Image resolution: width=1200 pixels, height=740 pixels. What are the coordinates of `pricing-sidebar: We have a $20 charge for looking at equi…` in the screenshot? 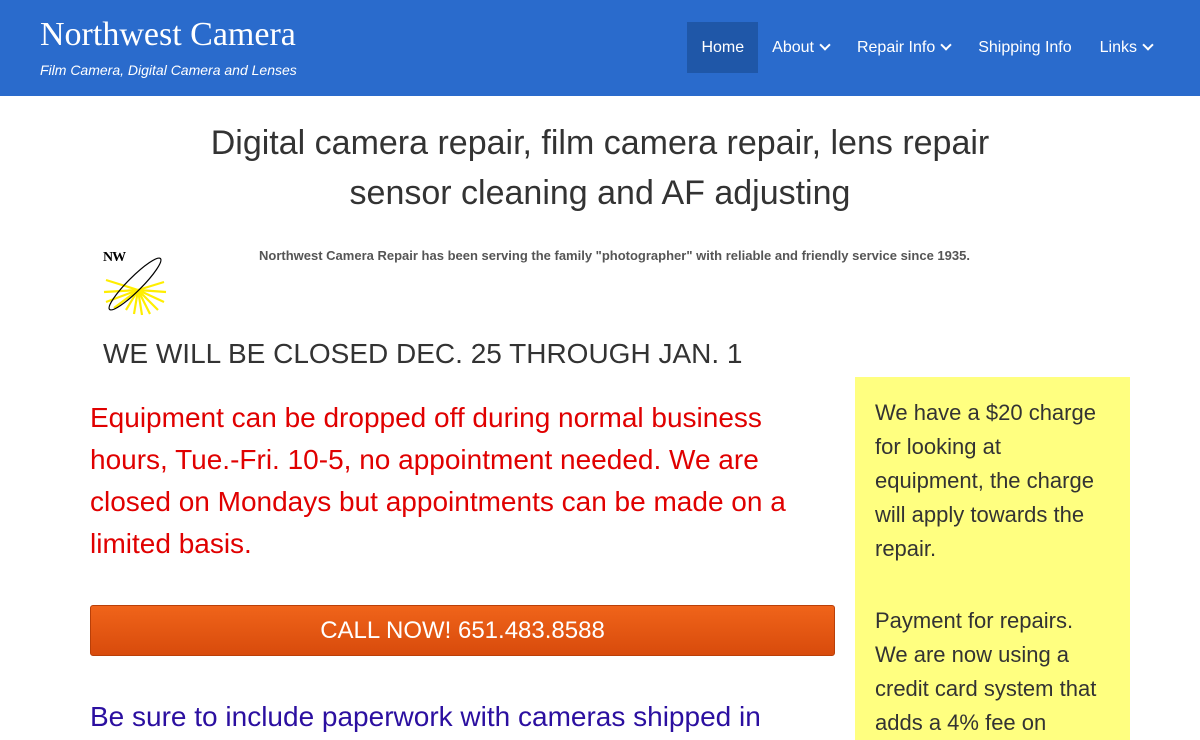 It's located at (992, 558).